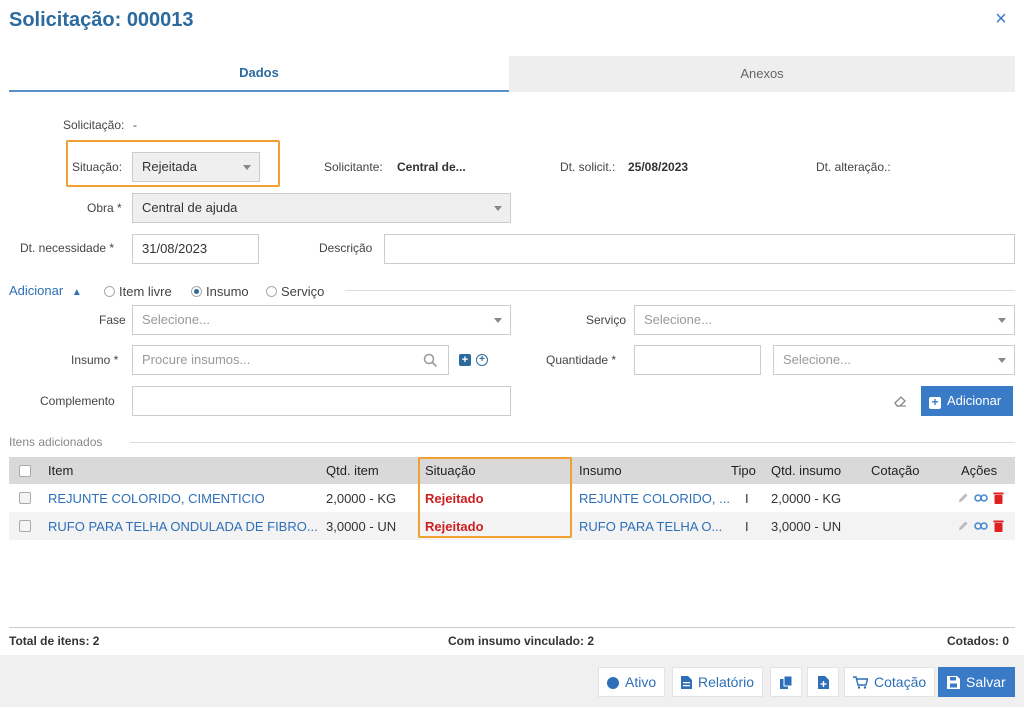 This screenshot has width=1024, height=707. I want to click on cotacao-button: Cotação, so click(890, 682).